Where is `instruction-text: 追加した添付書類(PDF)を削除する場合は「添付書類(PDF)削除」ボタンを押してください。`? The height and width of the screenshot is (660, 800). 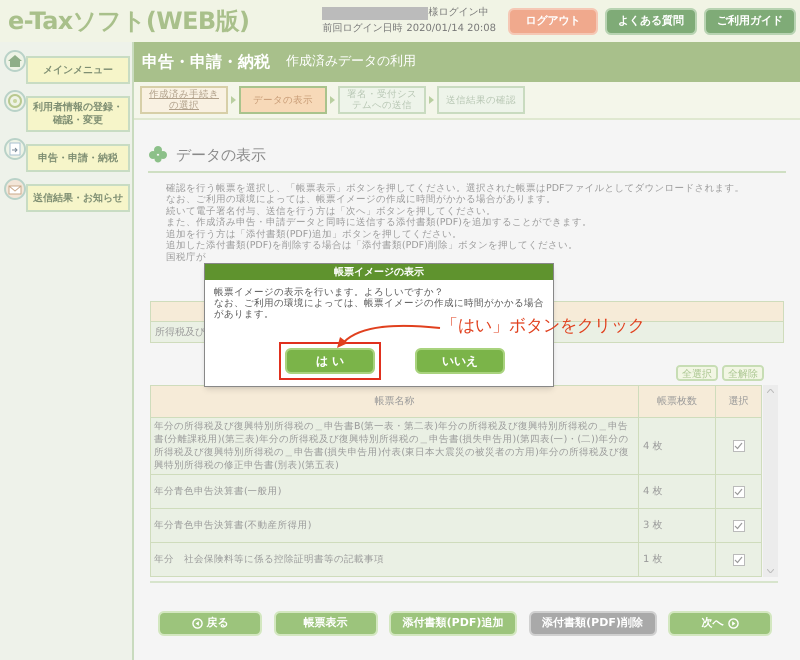 instruction-text: 追加した添付書類(PDF)を削除する場合は「添付書類(PDF)削除」ボタンを押してください。 is located at coordinates (372, 246).